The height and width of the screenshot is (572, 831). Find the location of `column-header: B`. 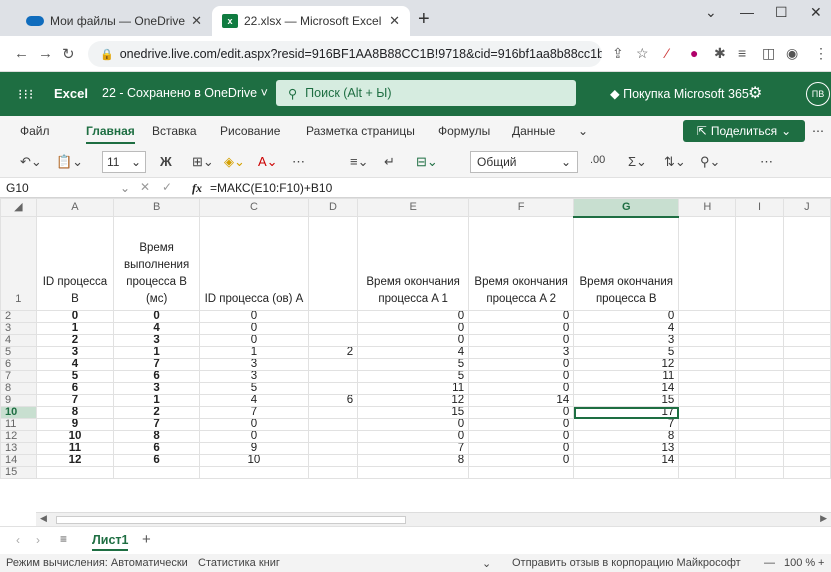

column-header: B is located at coordinates (156, 207).